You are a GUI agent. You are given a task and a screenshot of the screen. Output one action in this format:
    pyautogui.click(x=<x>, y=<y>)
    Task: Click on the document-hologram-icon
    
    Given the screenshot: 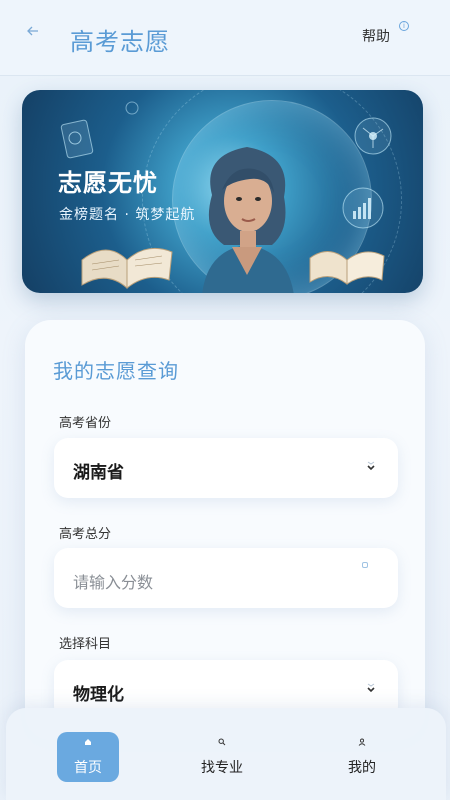 What is the action you would take?
    pyautogui.click(x=77, y=139)
    